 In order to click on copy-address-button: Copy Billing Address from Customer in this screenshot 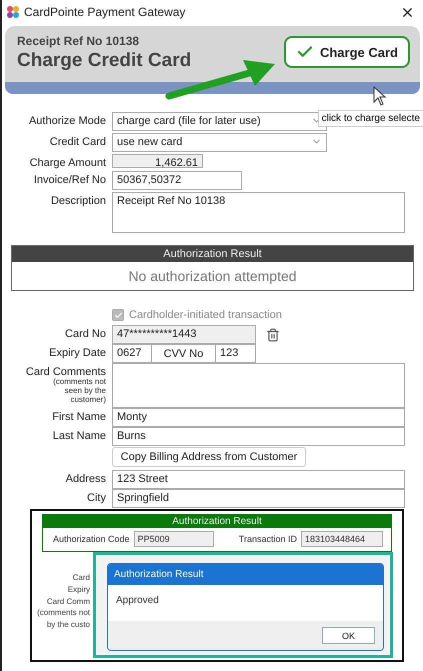, I will do `click(209, 457)`.